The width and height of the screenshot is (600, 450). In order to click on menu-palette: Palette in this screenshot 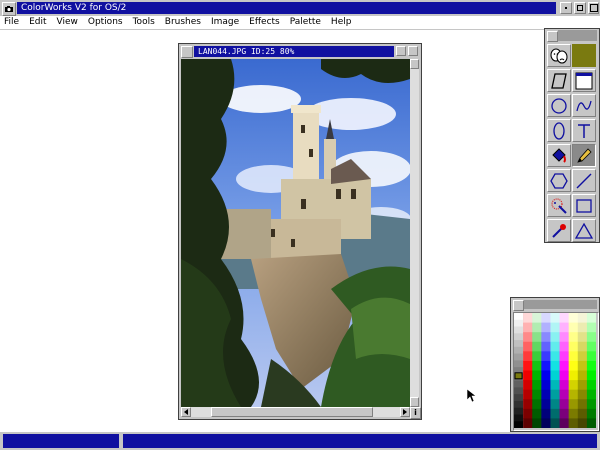, I will do `click(305, 22)`.